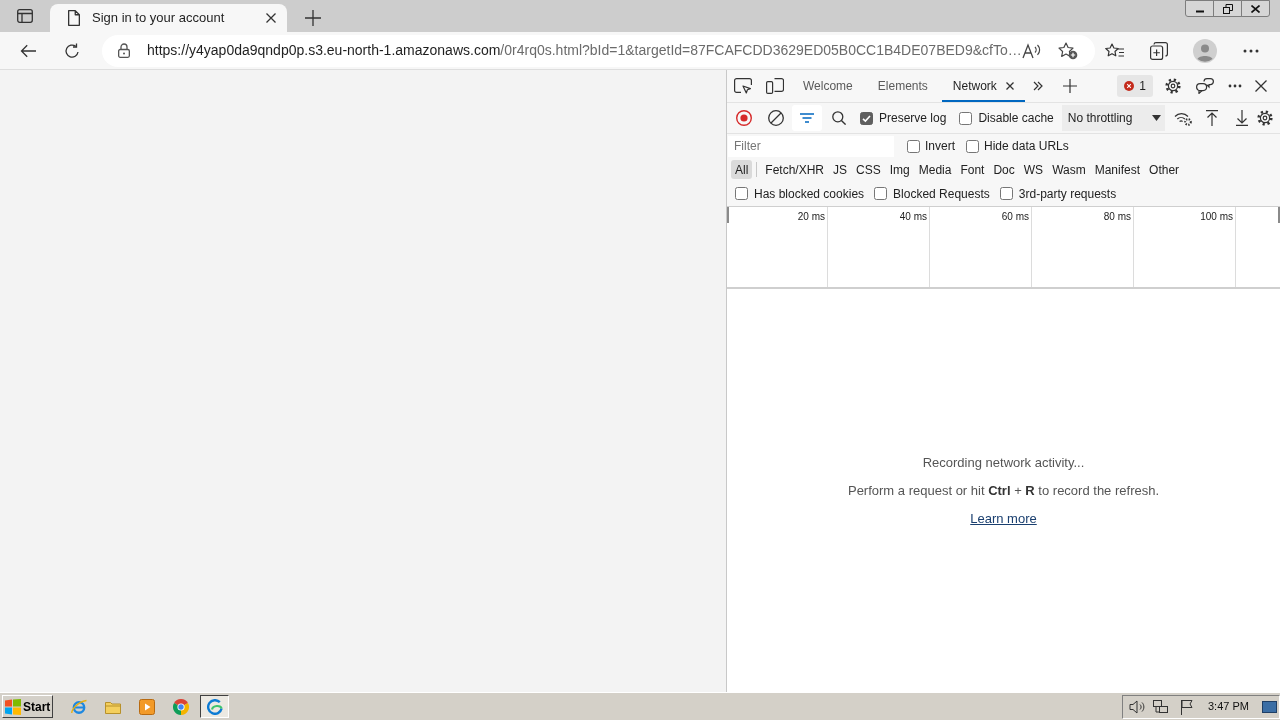 This screenshot has width=1280, height=720. Describe the element at coordinates (902, 86) in the screenshot. I see `devtools-tab: Elements` at that location.